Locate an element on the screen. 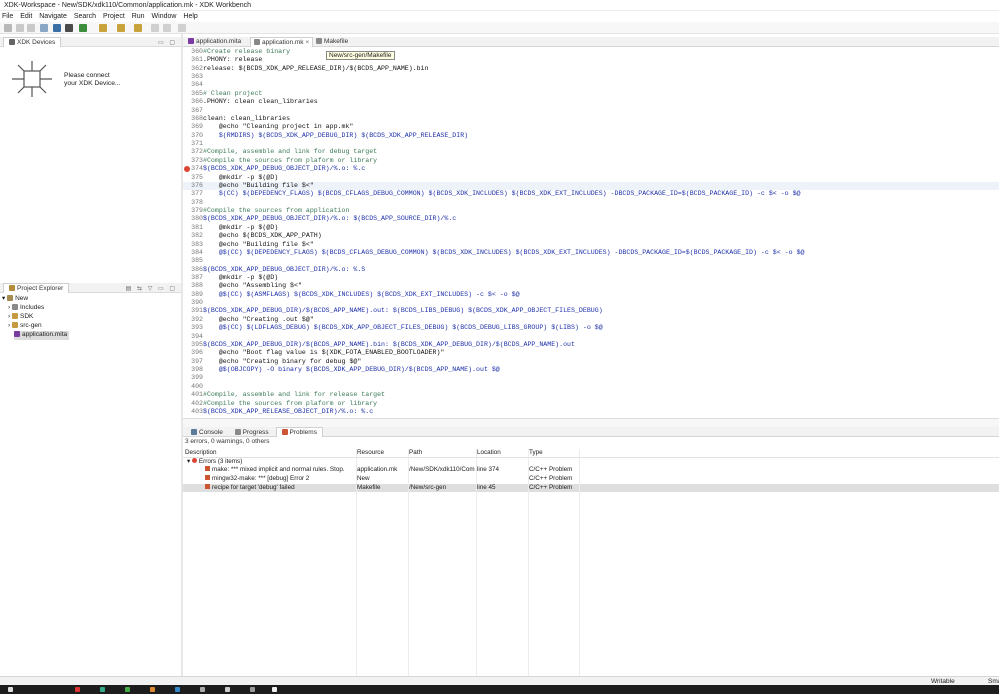 This screenshot has width=999, height=694. code-line: 365 # Clean project is located at coordinates (591, 94).